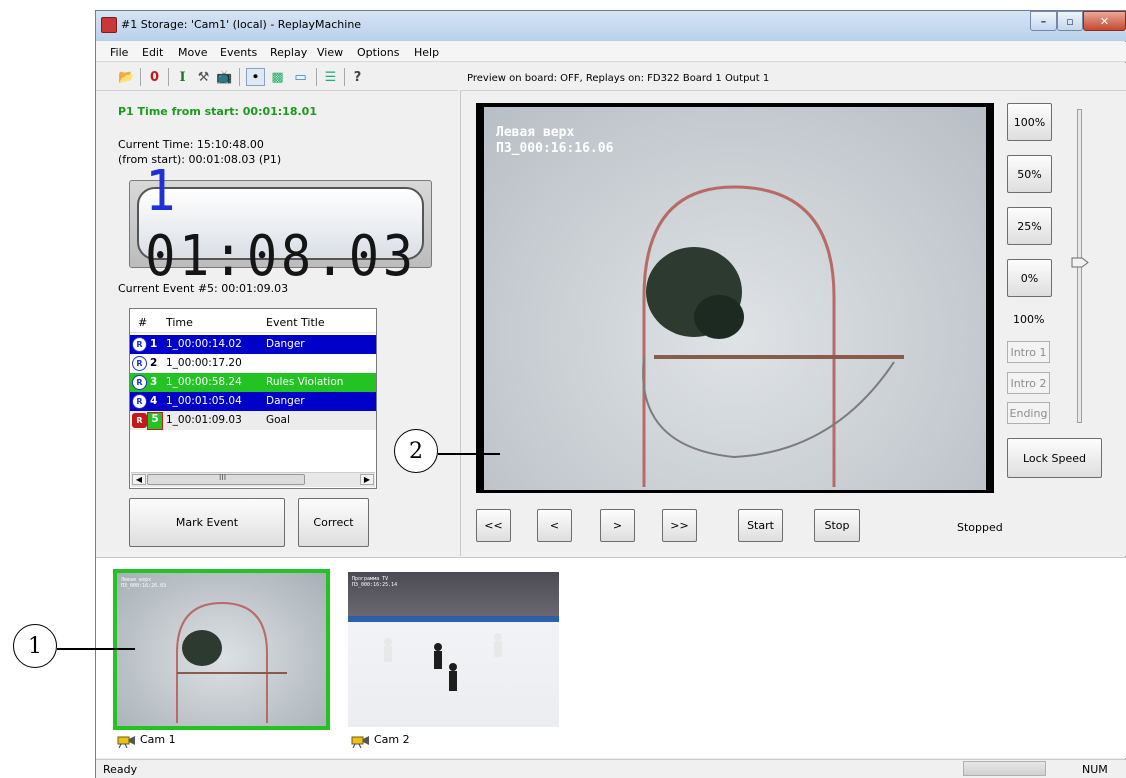 This screenshot has width=1126, height=778. What do you see at coordinates (139, 479) in the screenshot?
I see `scroll-left-arrow: ◀` at bounding box center [139, 479].